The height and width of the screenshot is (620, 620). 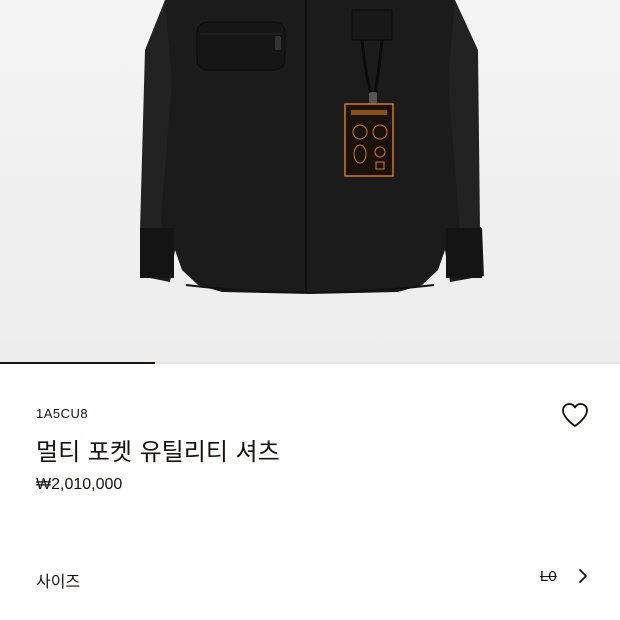 I want to click on selected-size-value: L0, so click(x=548, y=576).